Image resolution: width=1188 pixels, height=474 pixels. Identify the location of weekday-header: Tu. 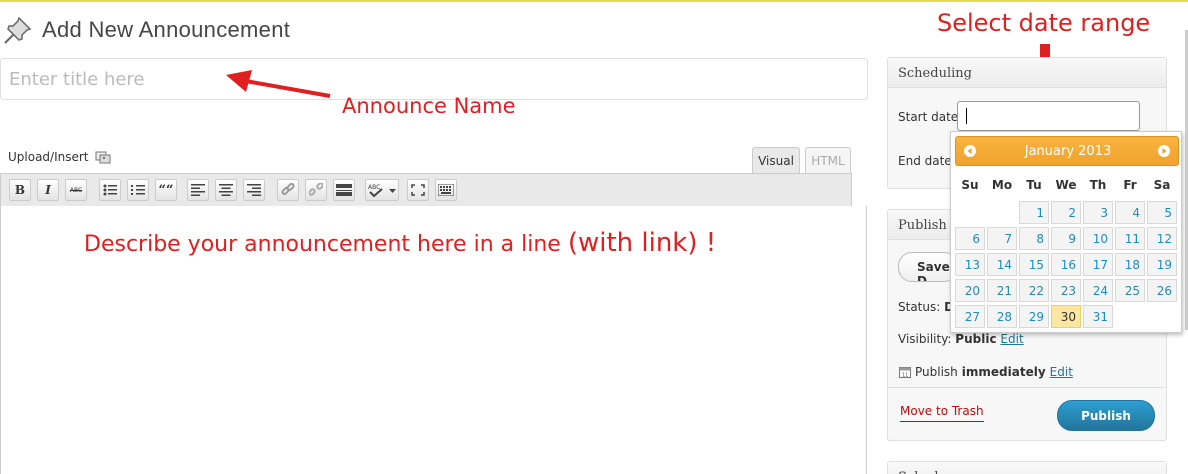
(1034, 185).